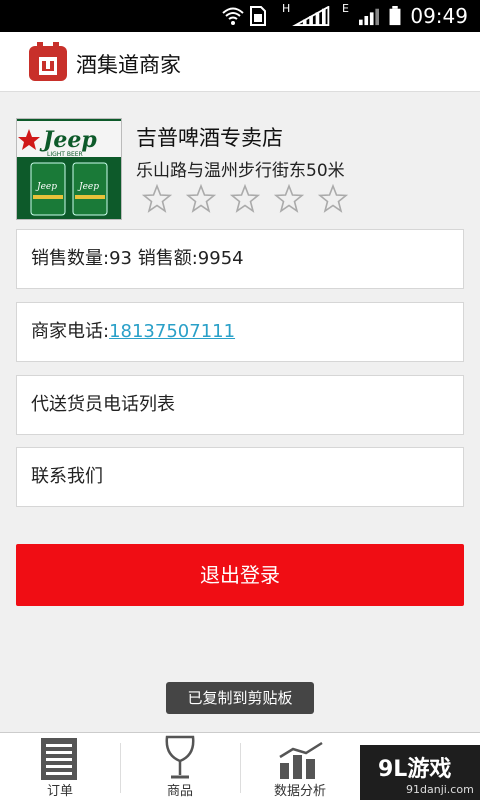 The height and width of the screenshot is (801, 480). I want to click on sales-count-label: 销售数量:, so click(70, 258).